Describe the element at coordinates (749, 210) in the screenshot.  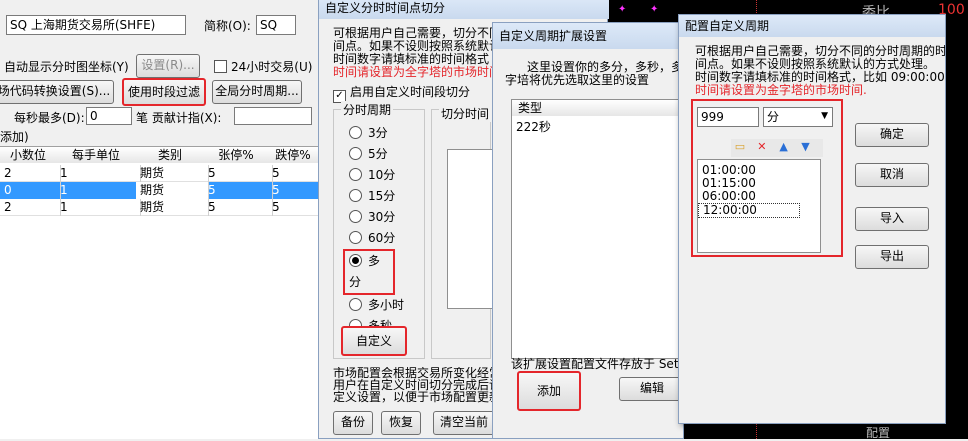
I see `list-item: 12:00:00` at that location.